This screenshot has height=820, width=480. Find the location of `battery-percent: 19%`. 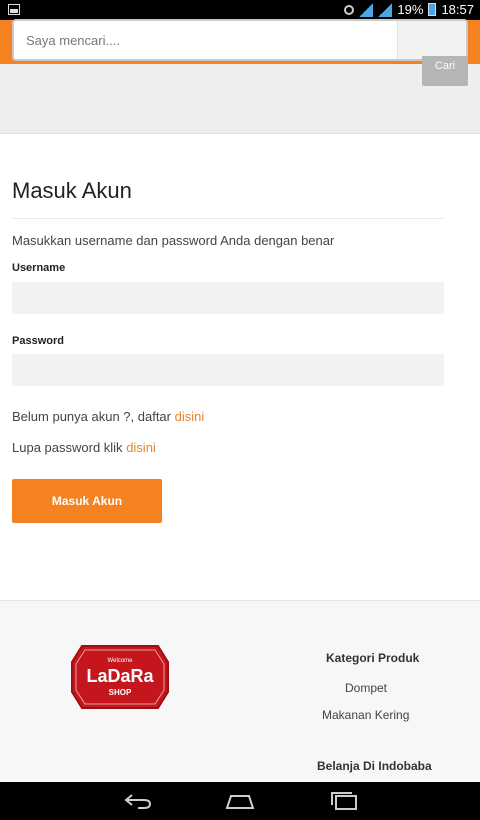

battery-percent: 19% is located at coordinates (410, 9).